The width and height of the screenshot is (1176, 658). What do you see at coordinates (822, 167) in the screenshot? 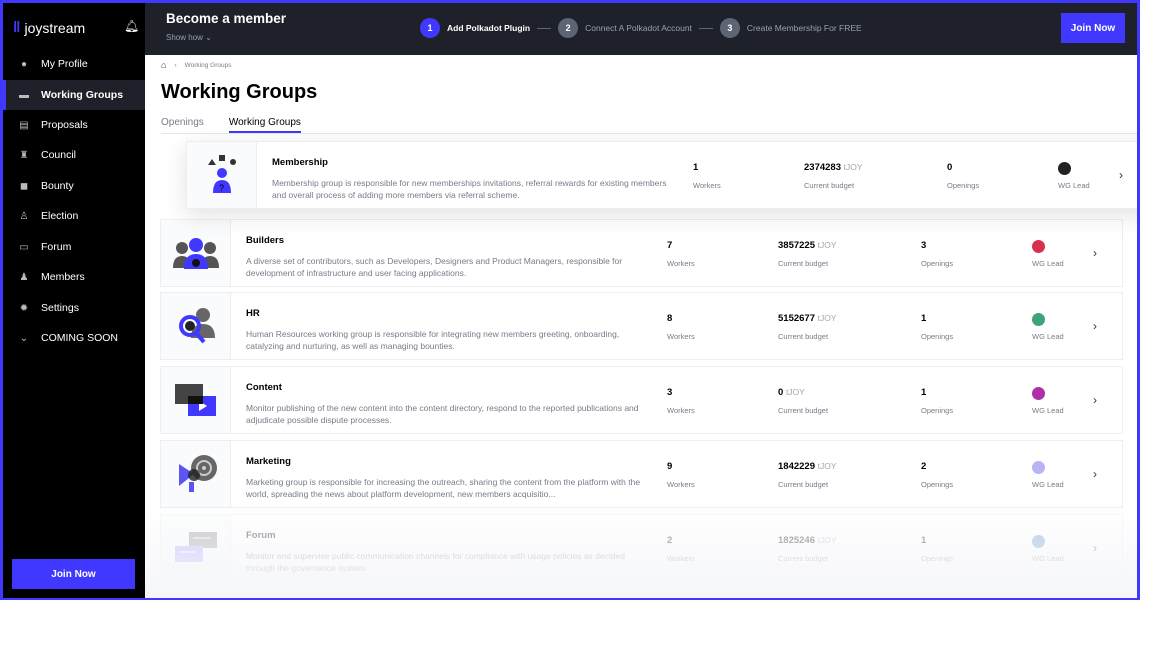
I see `budget-value: 2374283` at bounding box center [822, 167].